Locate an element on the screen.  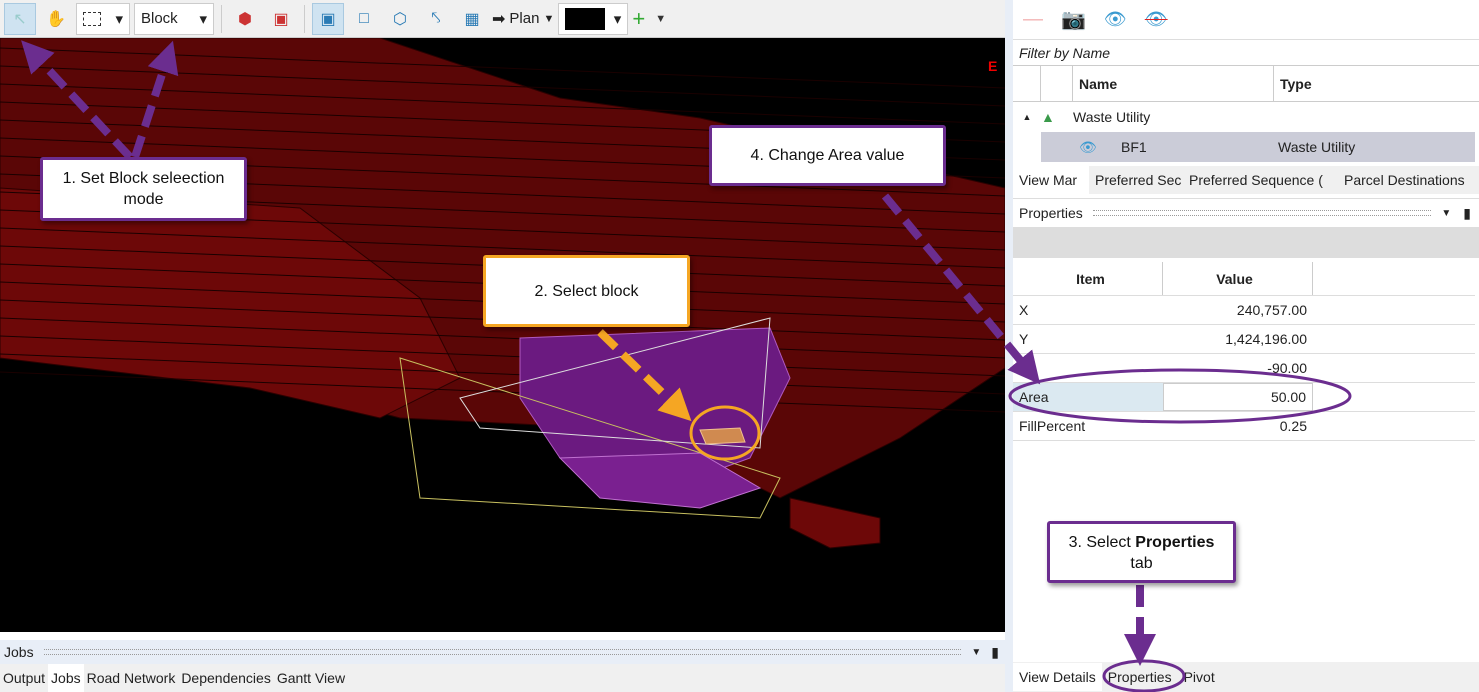
callout-3: 3. Select Properties tab is located at coordinates (1141, 552).